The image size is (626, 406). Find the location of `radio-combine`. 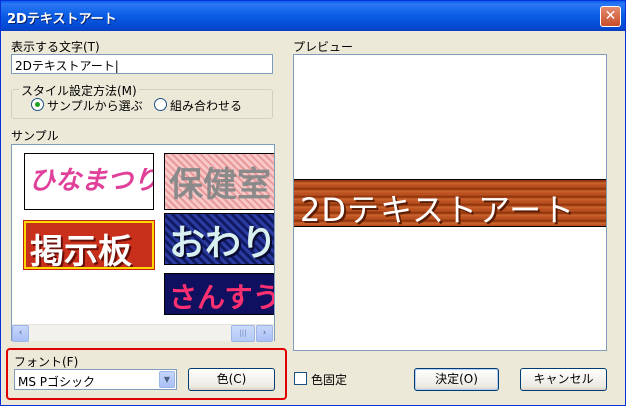

radio-combine is located at coordinates (160, 104).